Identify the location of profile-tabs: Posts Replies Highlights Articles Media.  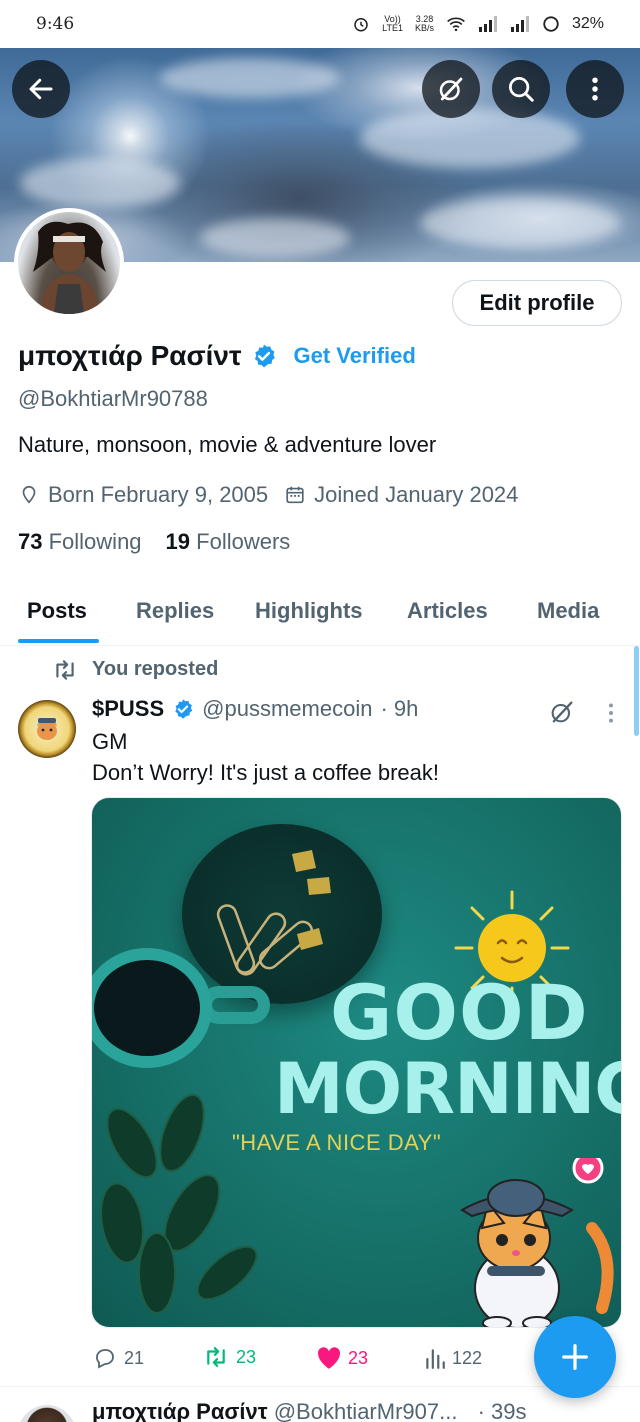
(320, 613).